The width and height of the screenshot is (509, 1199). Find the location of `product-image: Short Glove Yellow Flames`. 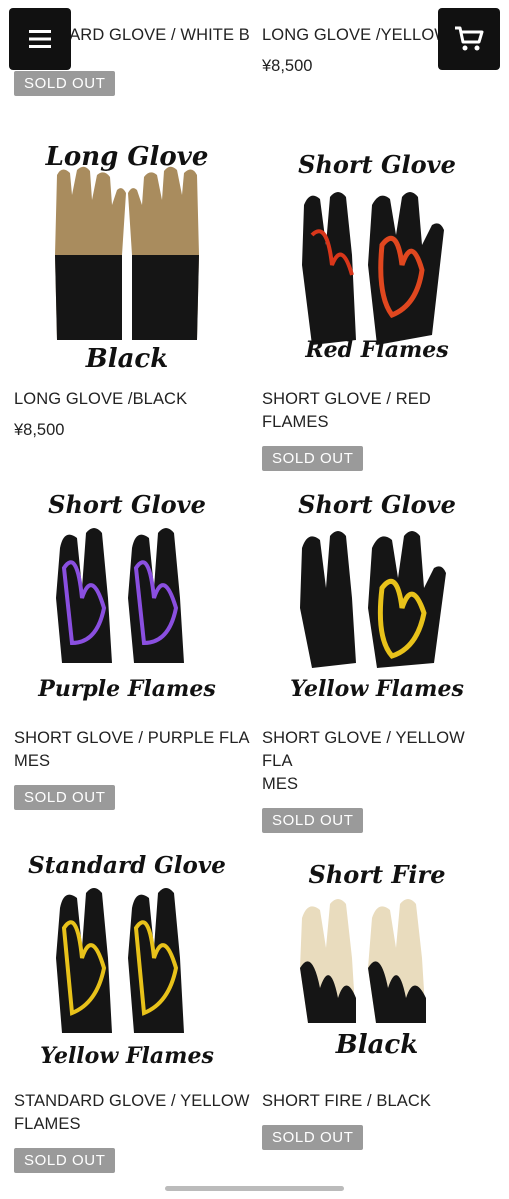

product-image: Short Glove Yellow Flames is located at coordinates (377, 603).